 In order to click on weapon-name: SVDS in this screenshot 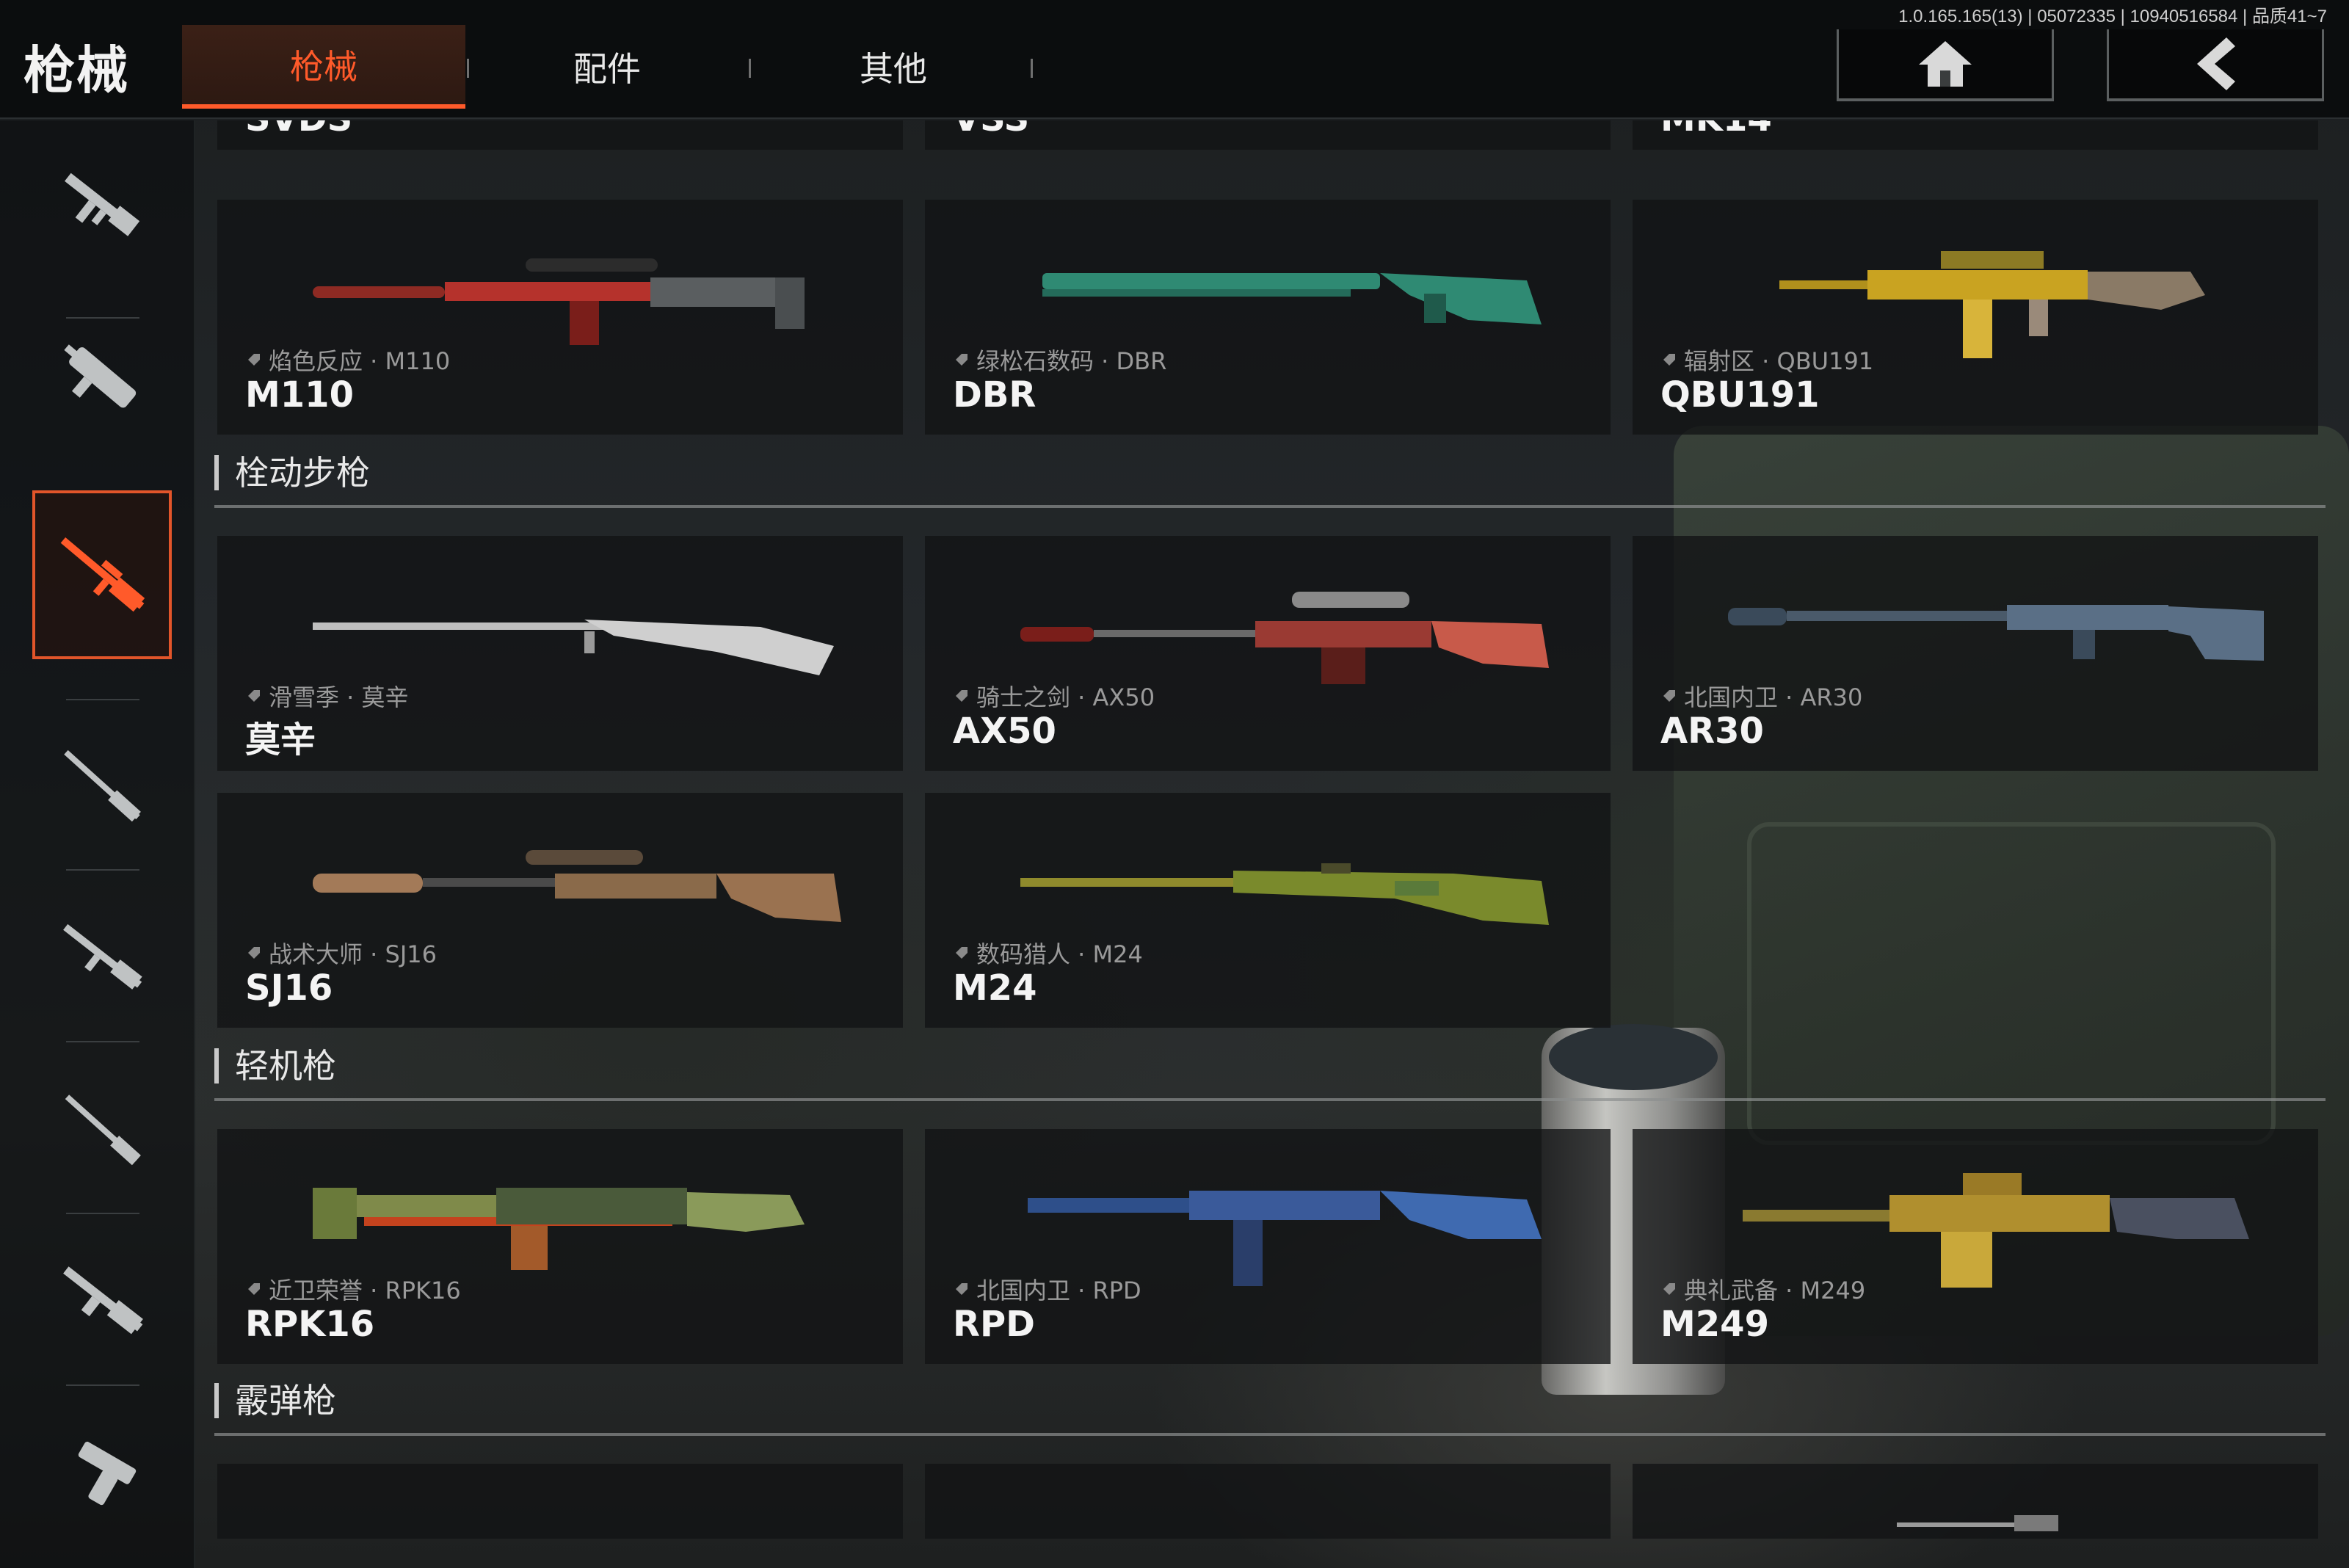, I will do `click(298, 129)`.